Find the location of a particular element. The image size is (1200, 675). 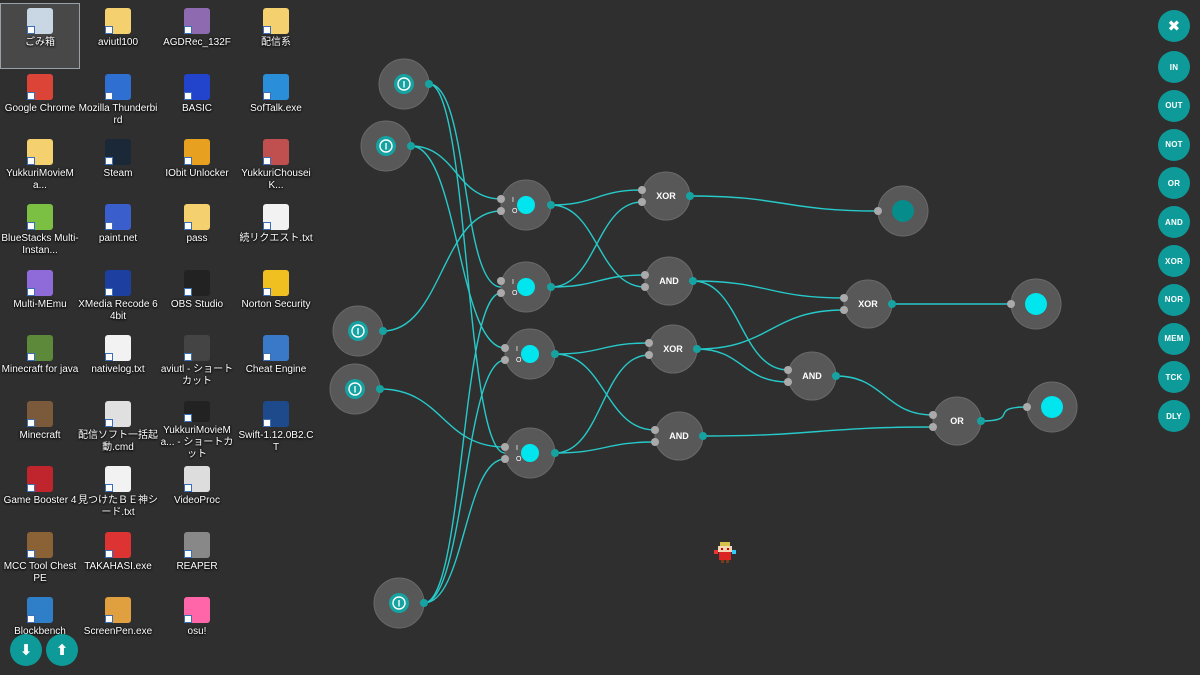

close-button: ✖ is located at coordinates (1174, 26).